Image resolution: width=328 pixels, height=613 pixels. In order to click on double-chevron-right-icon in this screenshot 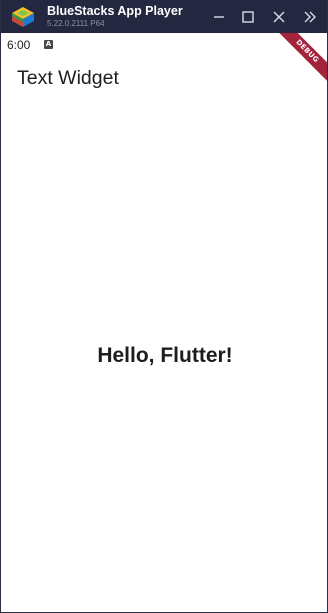, I will do `click(310, 17)`.